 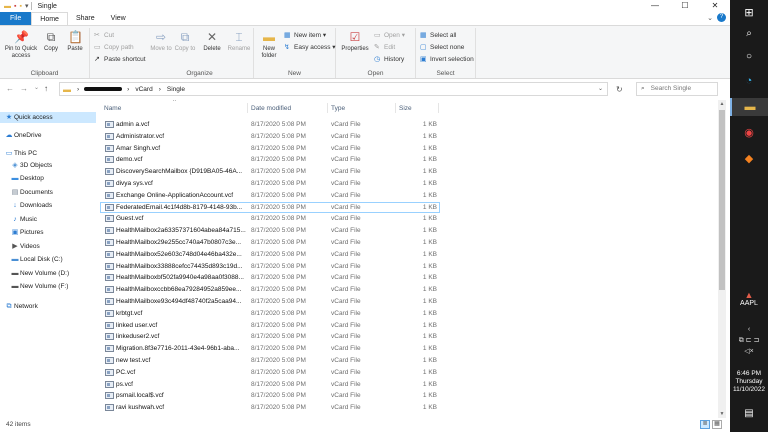 I want to click on nav-item: ☁ OneDrive, so click(x=48, y=135).